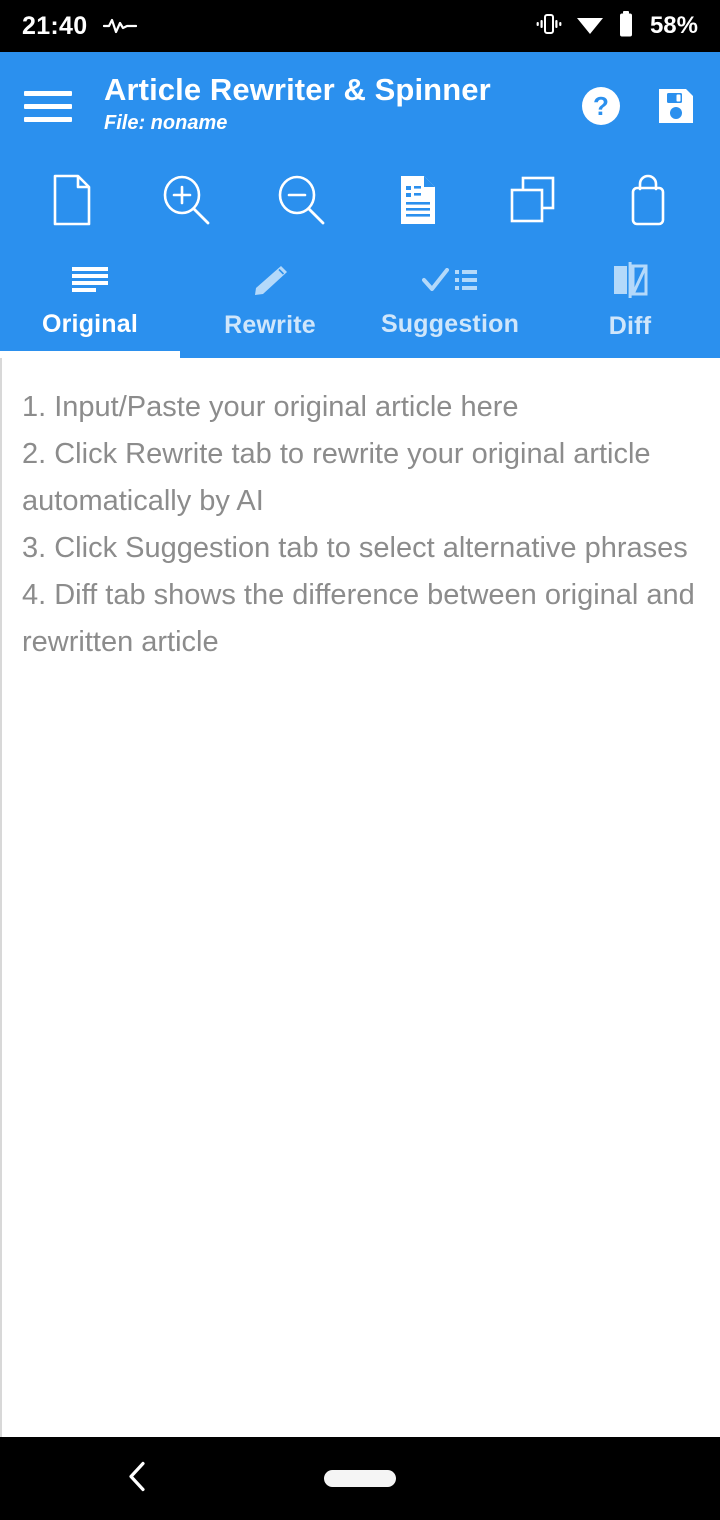 The width and height of the screenshot is (720, 1520). I want to click on copy-icon, so click(532, 199).